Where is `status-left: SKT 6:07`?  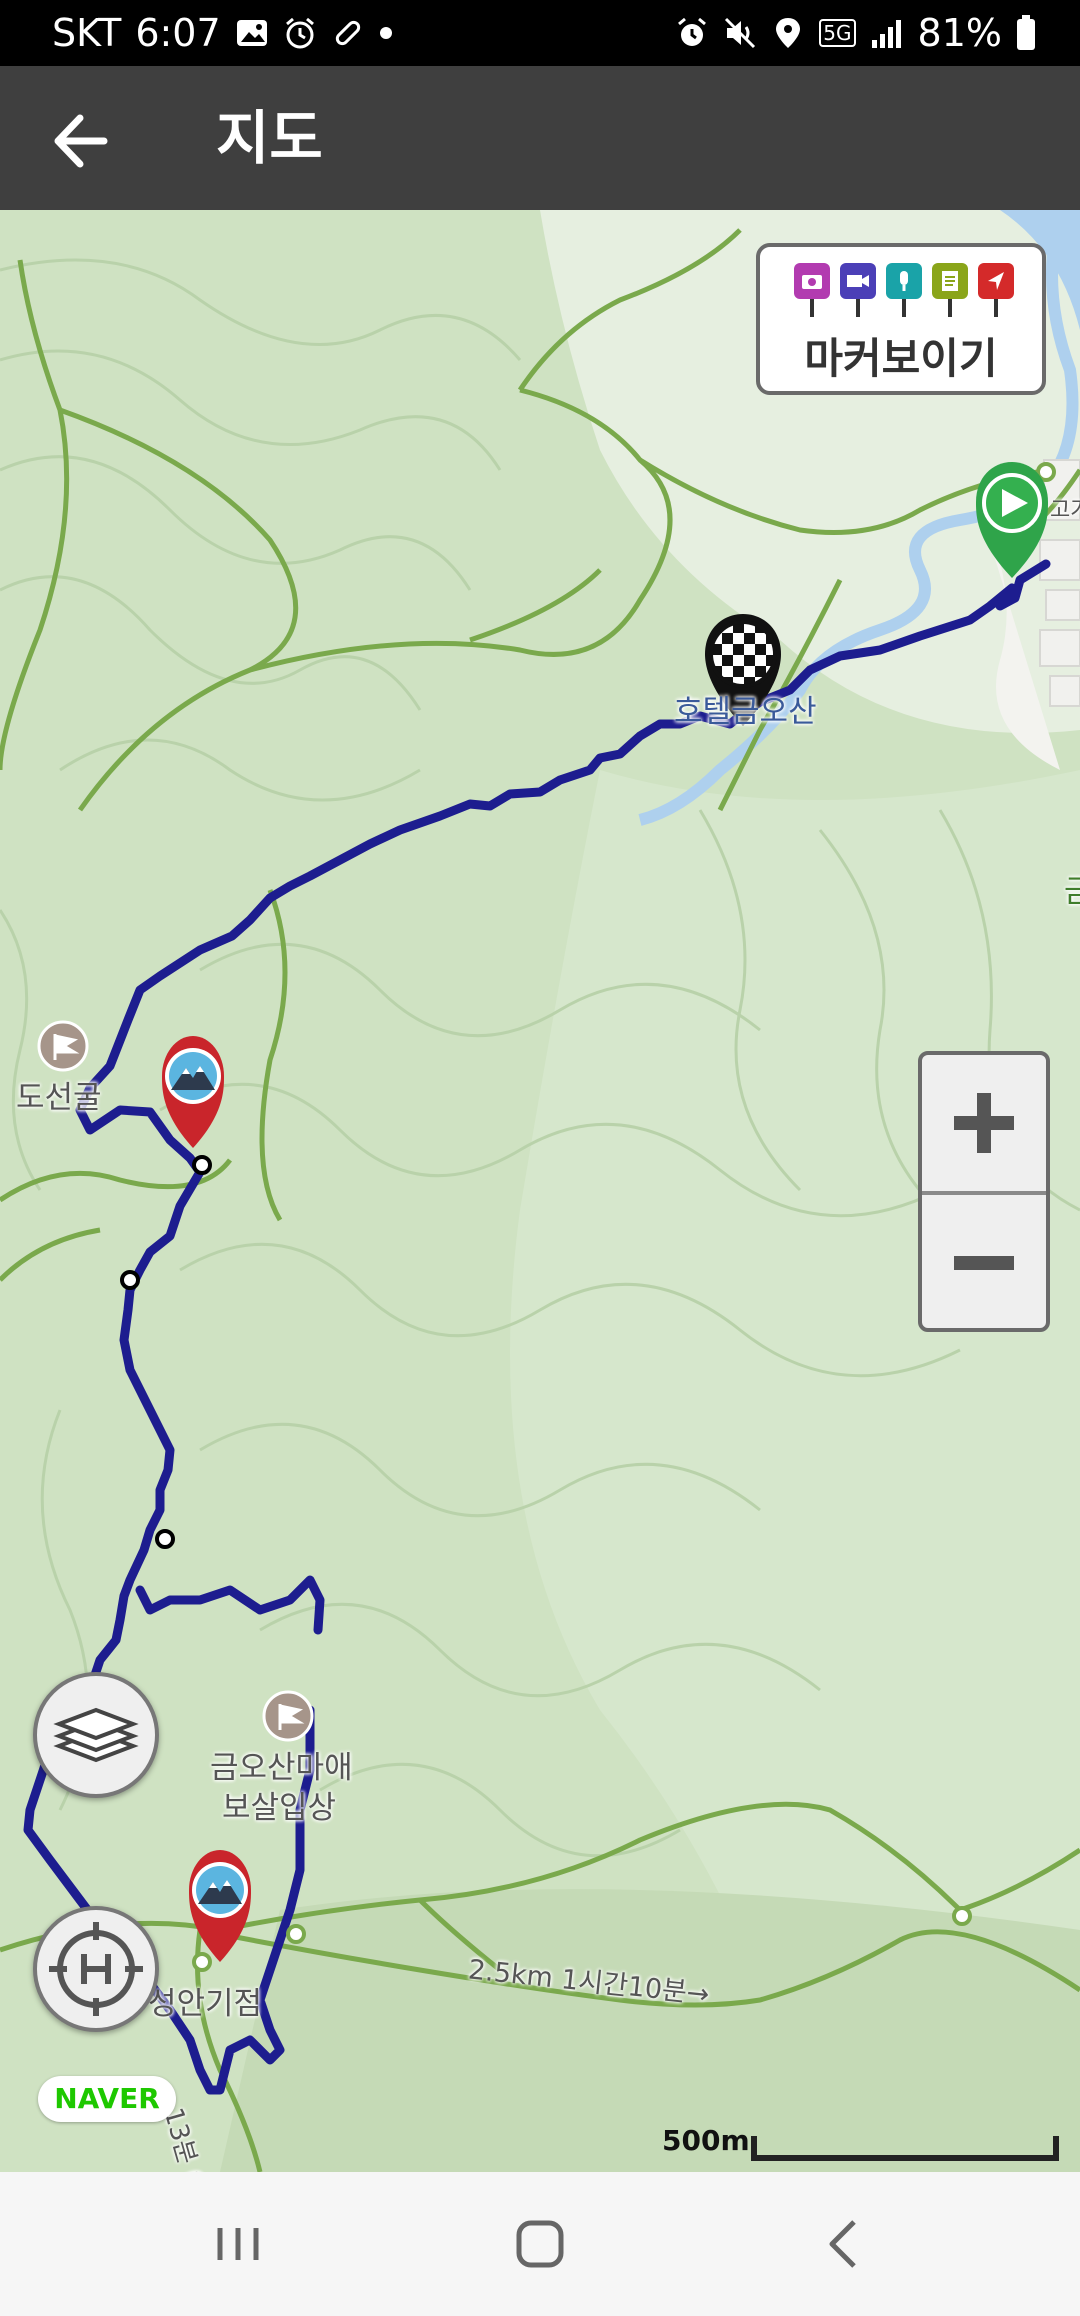 status-left: SKT 6:07 is located at coordinates (222, 33).